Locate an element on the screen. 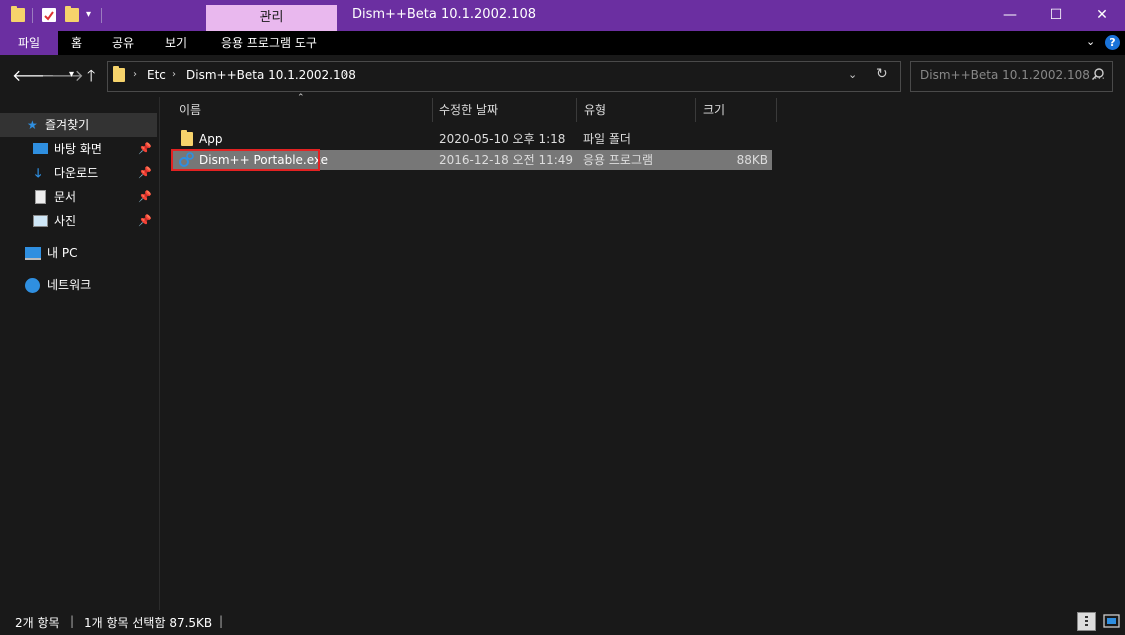 The width and height of the screenshot is (1125, 635). pictures-icon is located at coordinates (40, 221).